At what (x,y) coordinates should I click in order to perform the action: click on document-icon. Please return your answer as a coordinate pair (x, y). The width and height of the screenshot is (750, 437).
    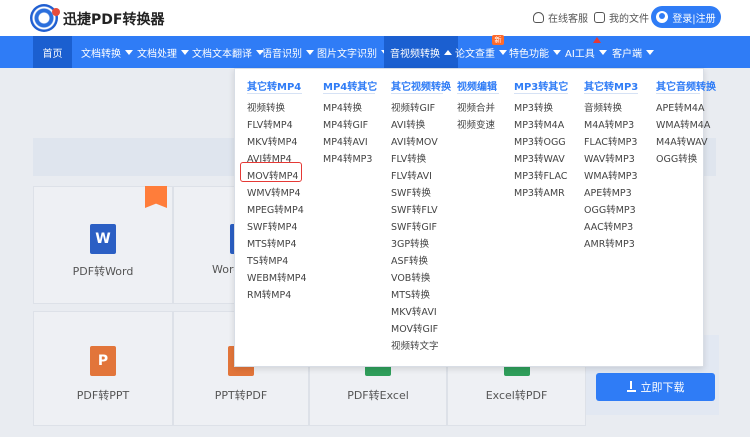
    Looking at the image, I should click on (599, 17).